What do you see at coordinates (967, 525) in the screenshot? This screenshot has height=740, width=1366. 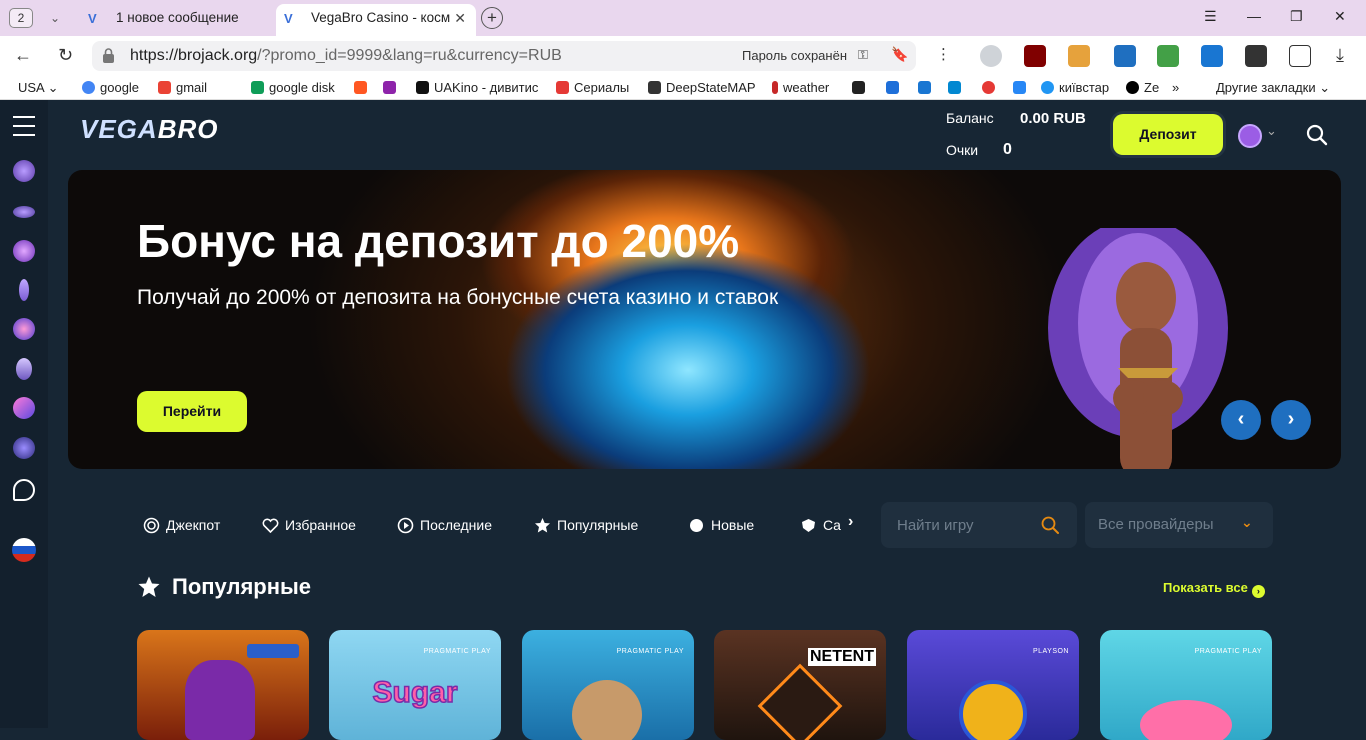 I see `game-search-input` at bounding box center [967, 525].